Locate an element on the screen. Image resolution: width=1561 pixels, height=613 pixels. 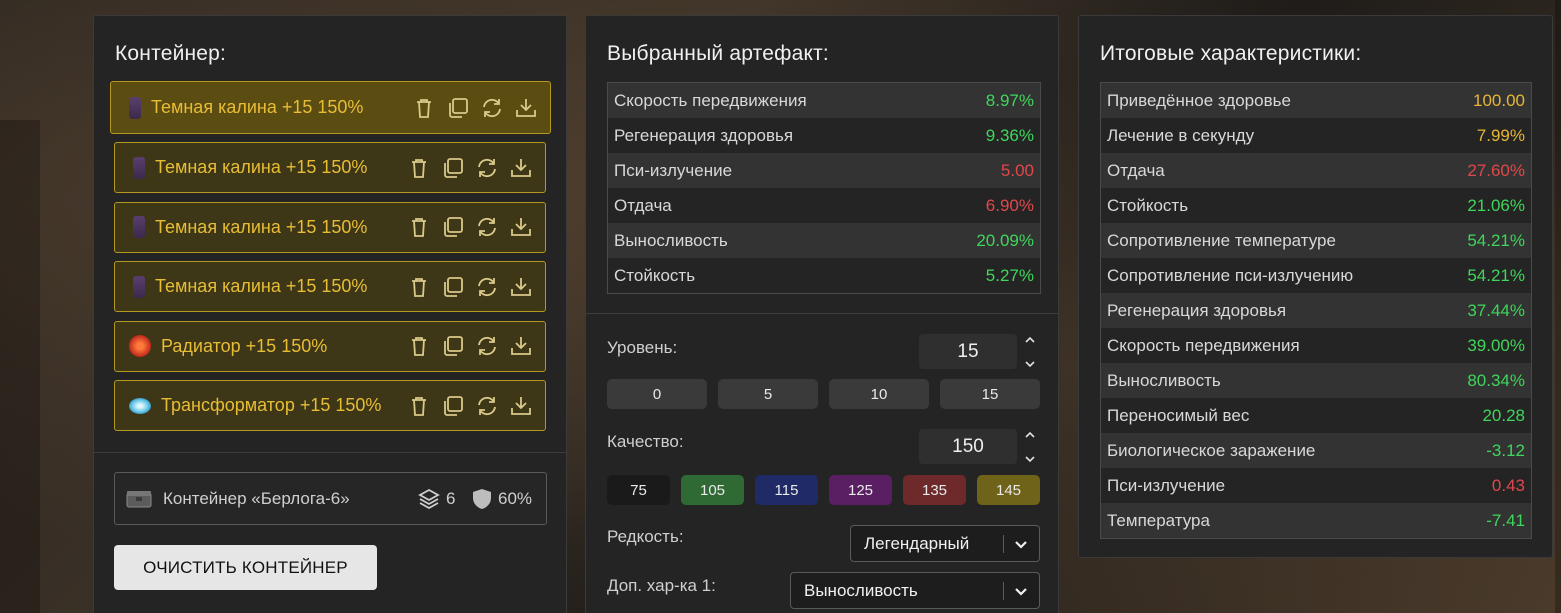
stat-value: 100.00 is located at coordinates (1499, 100).